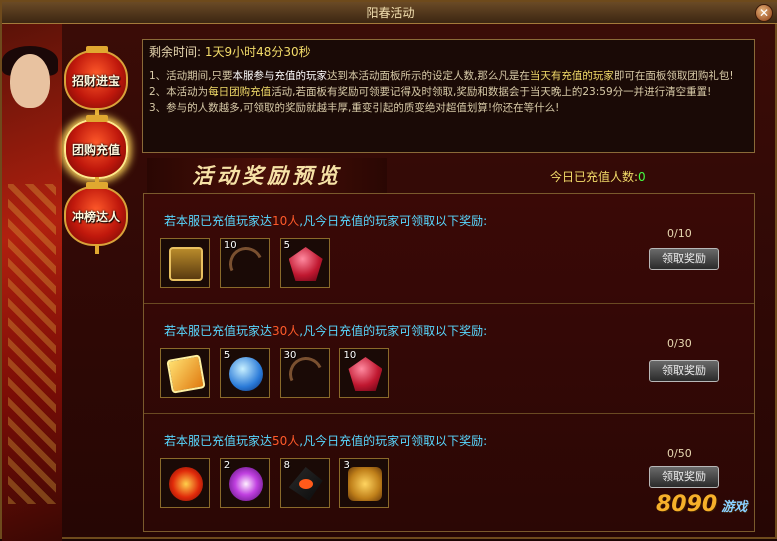 The height and width of the screenshot is (541, 777). I want to click on tier-progress: 0/30, so click(679, 343).